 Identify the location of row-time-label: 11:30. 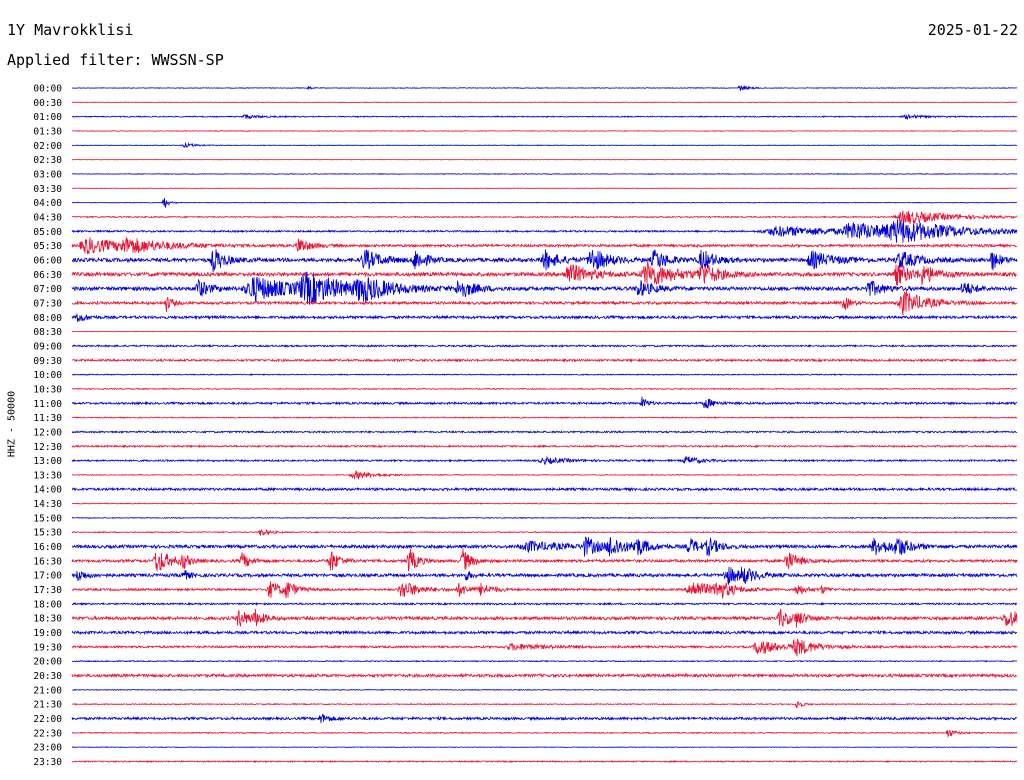
(47, 418).